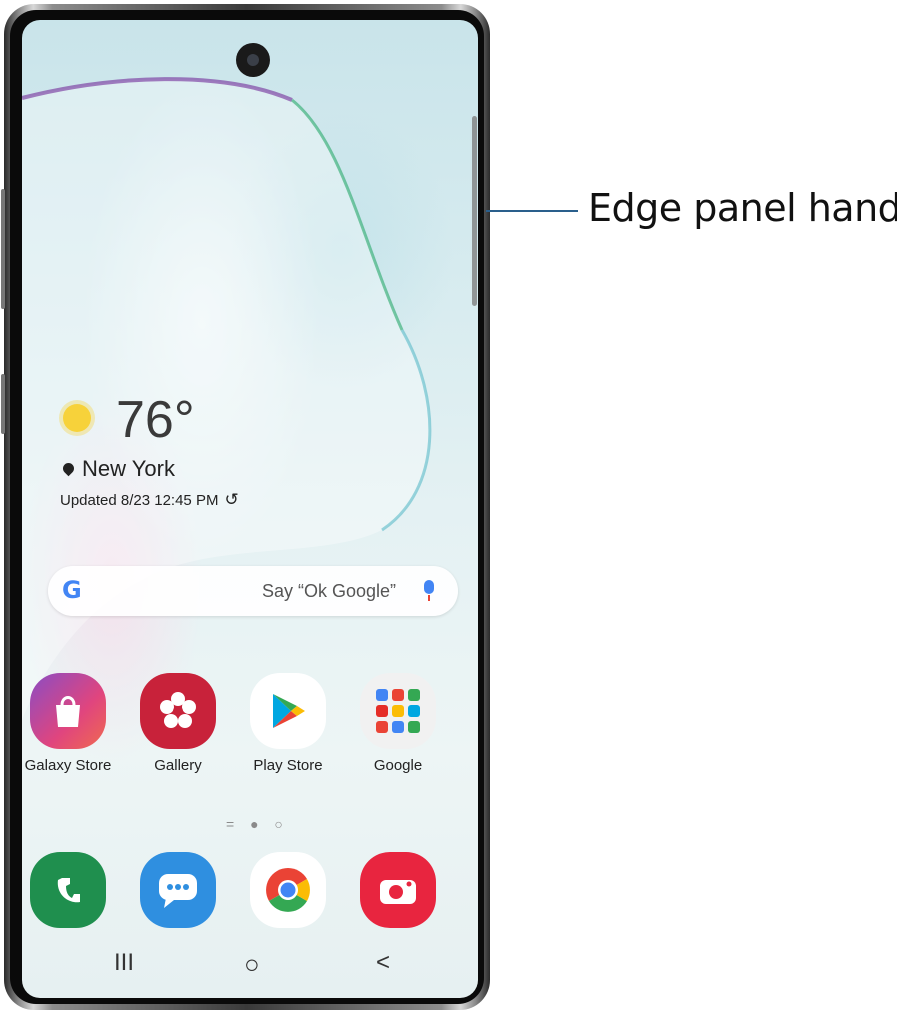  What do you see at coordinates (398, 765) in the screenshot?
I see `app-label: Google` at bounding box center [398, 765].